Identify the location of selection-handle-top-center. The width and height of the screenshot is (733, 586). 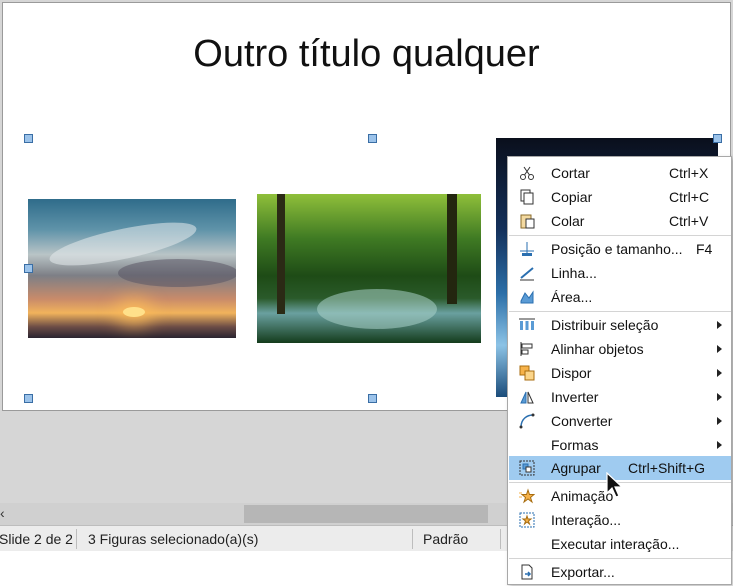
(372, 138).